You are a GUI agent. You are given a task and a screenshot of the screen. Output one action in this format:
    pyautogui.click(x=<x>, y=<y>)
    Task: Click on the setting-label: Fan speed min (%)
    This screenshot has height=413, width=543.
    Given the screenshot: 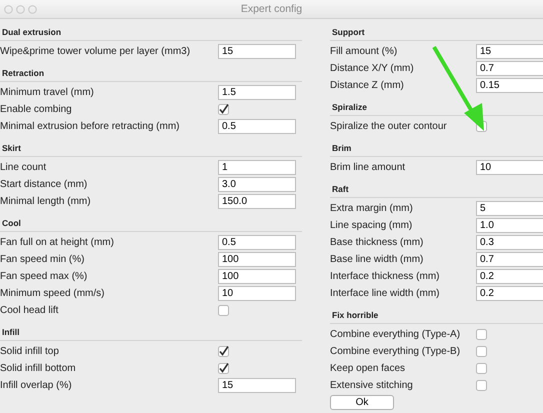 What is the action you would take?
    pyautogui.click(x=43, y=259)
    